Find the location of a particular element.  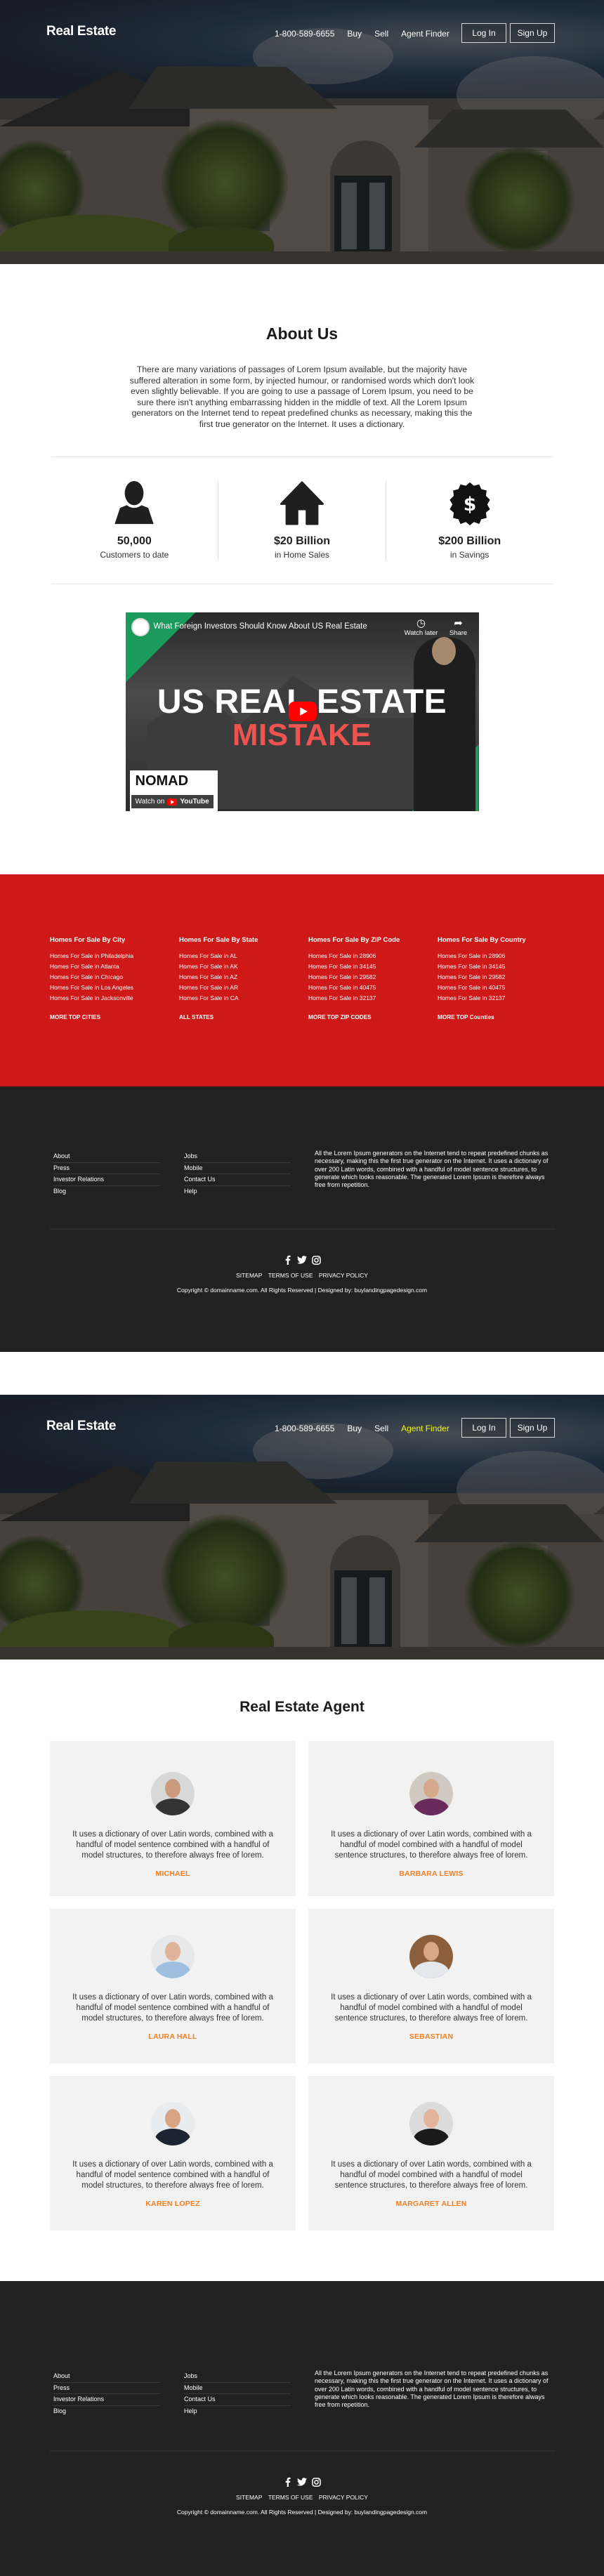

listing-link: Homes For Sale in Chicago is located at coordinates (114, 977).